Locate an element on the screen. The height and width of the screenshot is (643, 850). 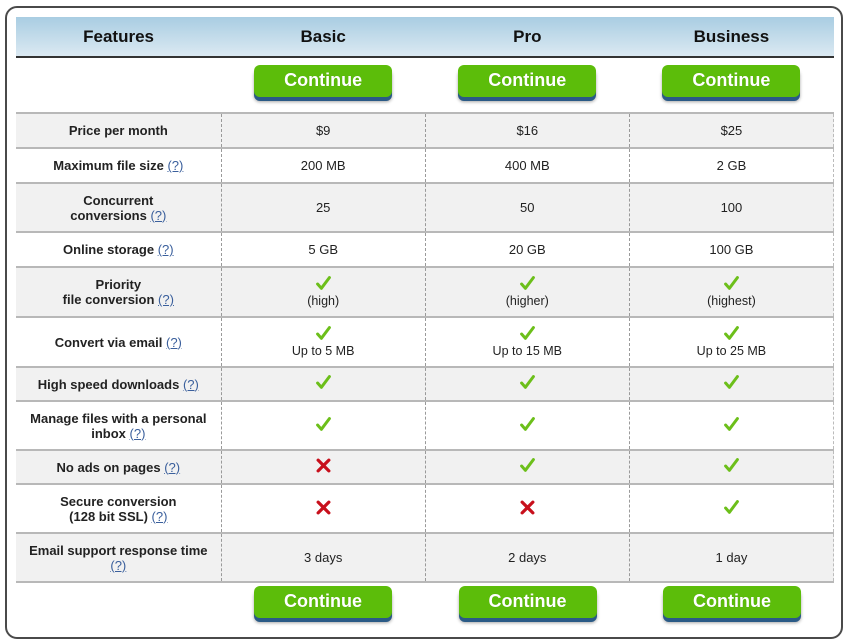
cell-value: 5 GB is located at coordinates (323, 249).